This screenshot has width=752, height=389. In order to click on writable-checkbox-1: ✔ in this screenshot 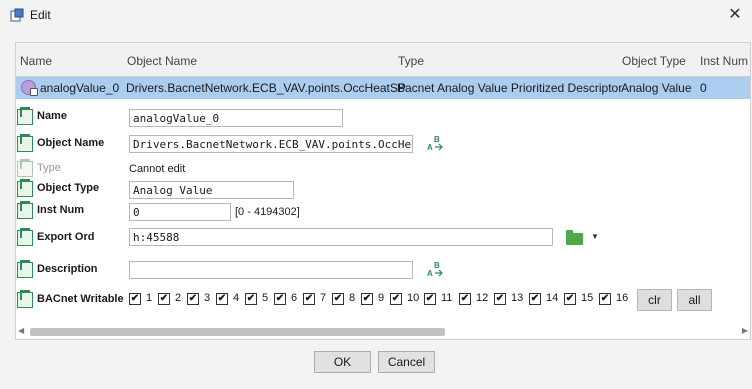, I will do `click(135, 299)`.